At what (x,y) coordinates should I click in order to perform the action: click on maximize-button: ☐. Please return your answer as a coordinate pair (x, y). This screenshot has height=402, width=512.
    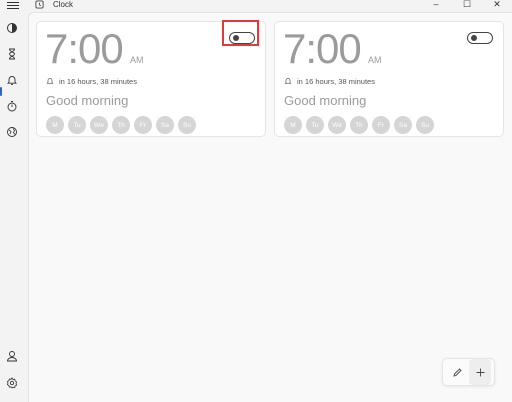
    Looking at the image, I should click on (467, 5).